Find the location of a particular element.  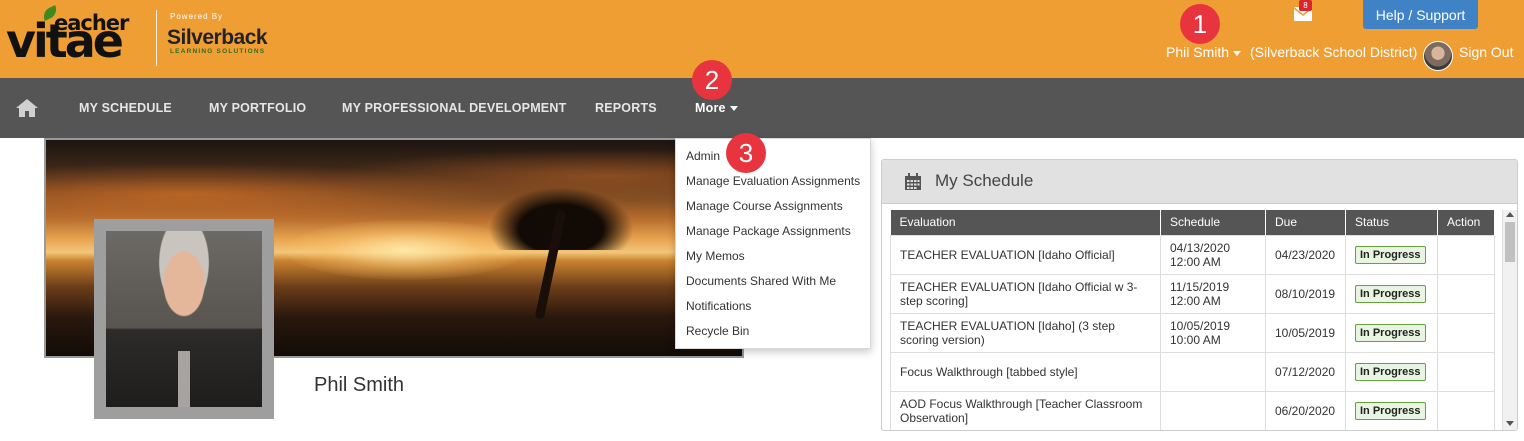

scroll-up-icon is located at coordinates (1510, 214).